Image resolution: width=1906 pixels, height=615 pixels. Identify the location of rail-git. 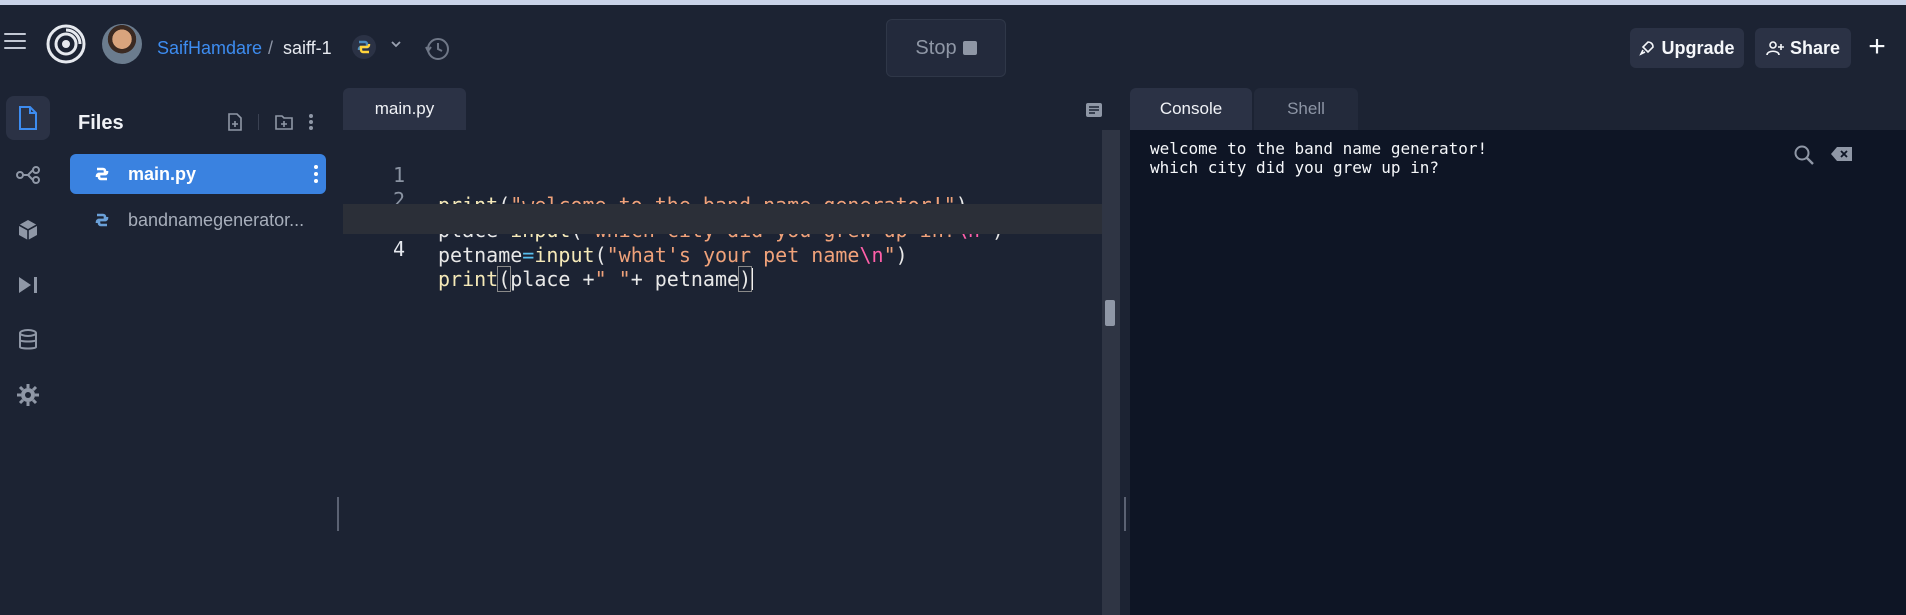
(28, 175).